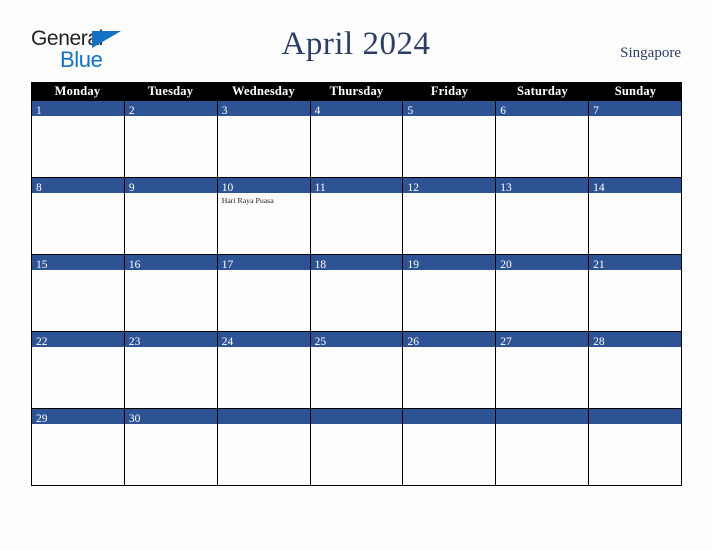  What do you see at coordinates (78, 186) in the screenshot?
I see `day-number-bar: 8` at bounding box center [78, 186].